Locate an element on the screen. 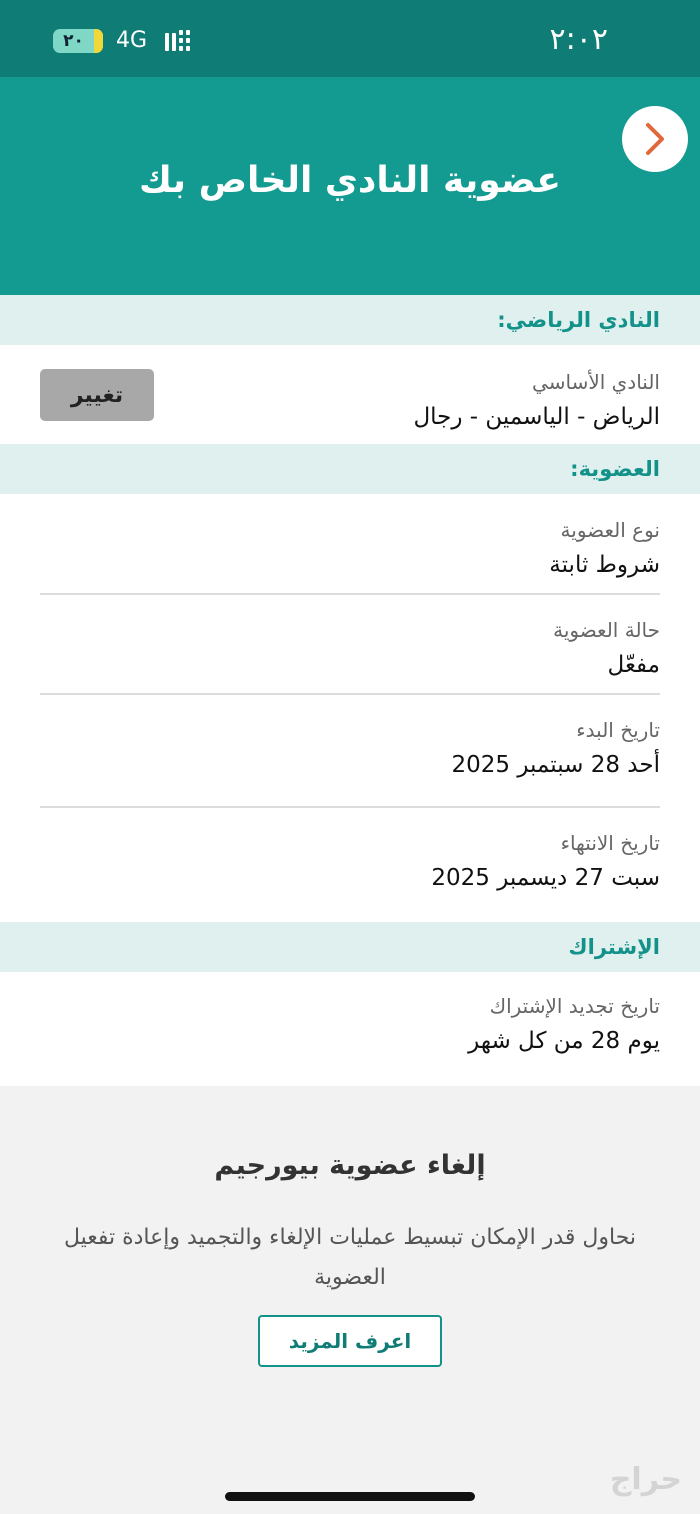  membership-type-value: شروط ثابتة is located at coordinates (604, 565).